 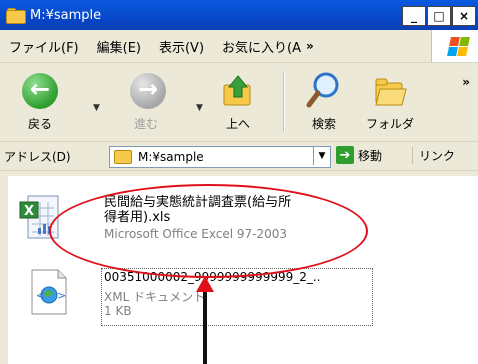 What do you see at coordinates (145, 124) in the screenshot?
I see `forward-label: 進む` at bounding box center [145, 124].